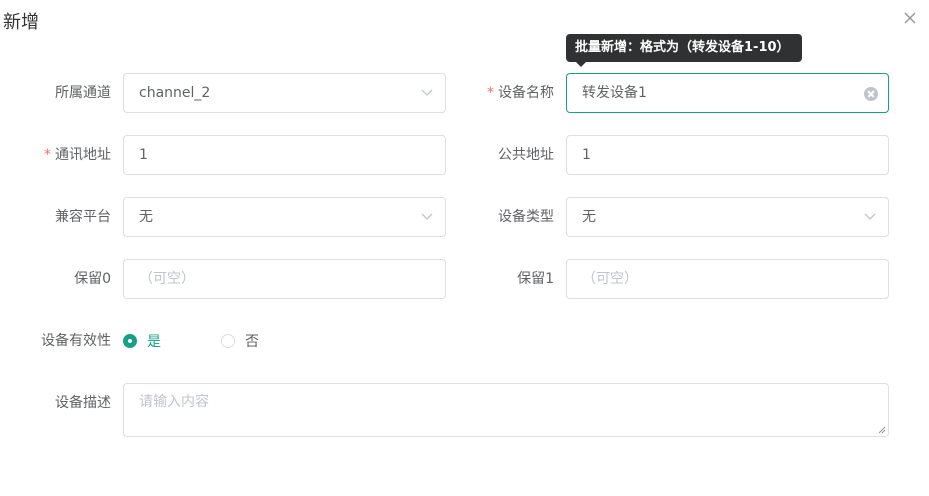  I want to click on platform-label: 兼容平台, so click(83, 217).